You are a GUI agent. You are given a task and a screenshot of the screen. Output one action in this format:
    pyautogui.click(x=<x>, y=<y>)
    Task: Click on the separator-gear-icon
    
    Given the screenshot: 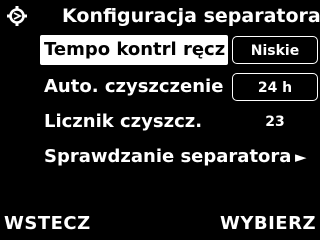 What is the action you would take?
    pyautogui.click(x=17, y=16)
    